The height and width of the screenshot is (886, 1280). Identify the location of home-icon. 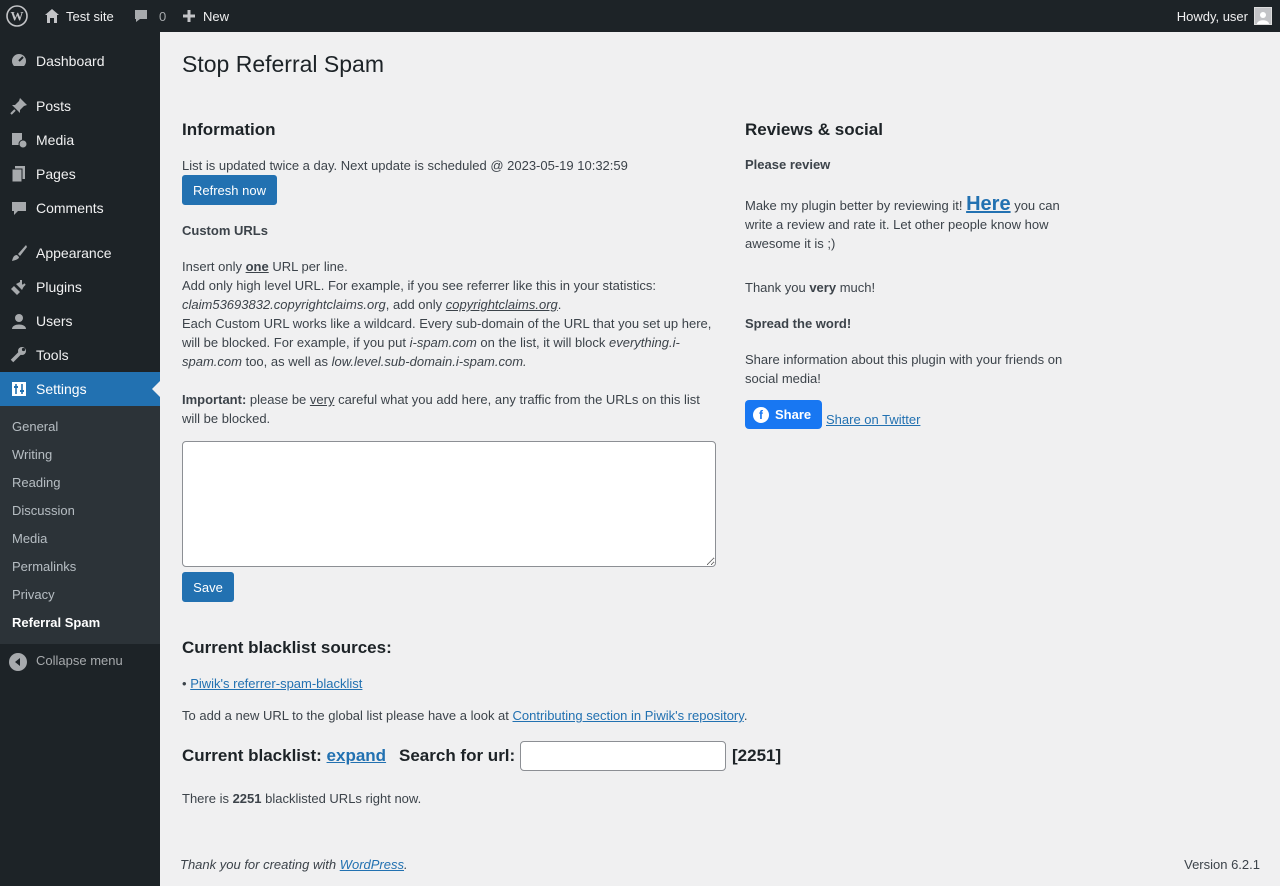
(52, 16).